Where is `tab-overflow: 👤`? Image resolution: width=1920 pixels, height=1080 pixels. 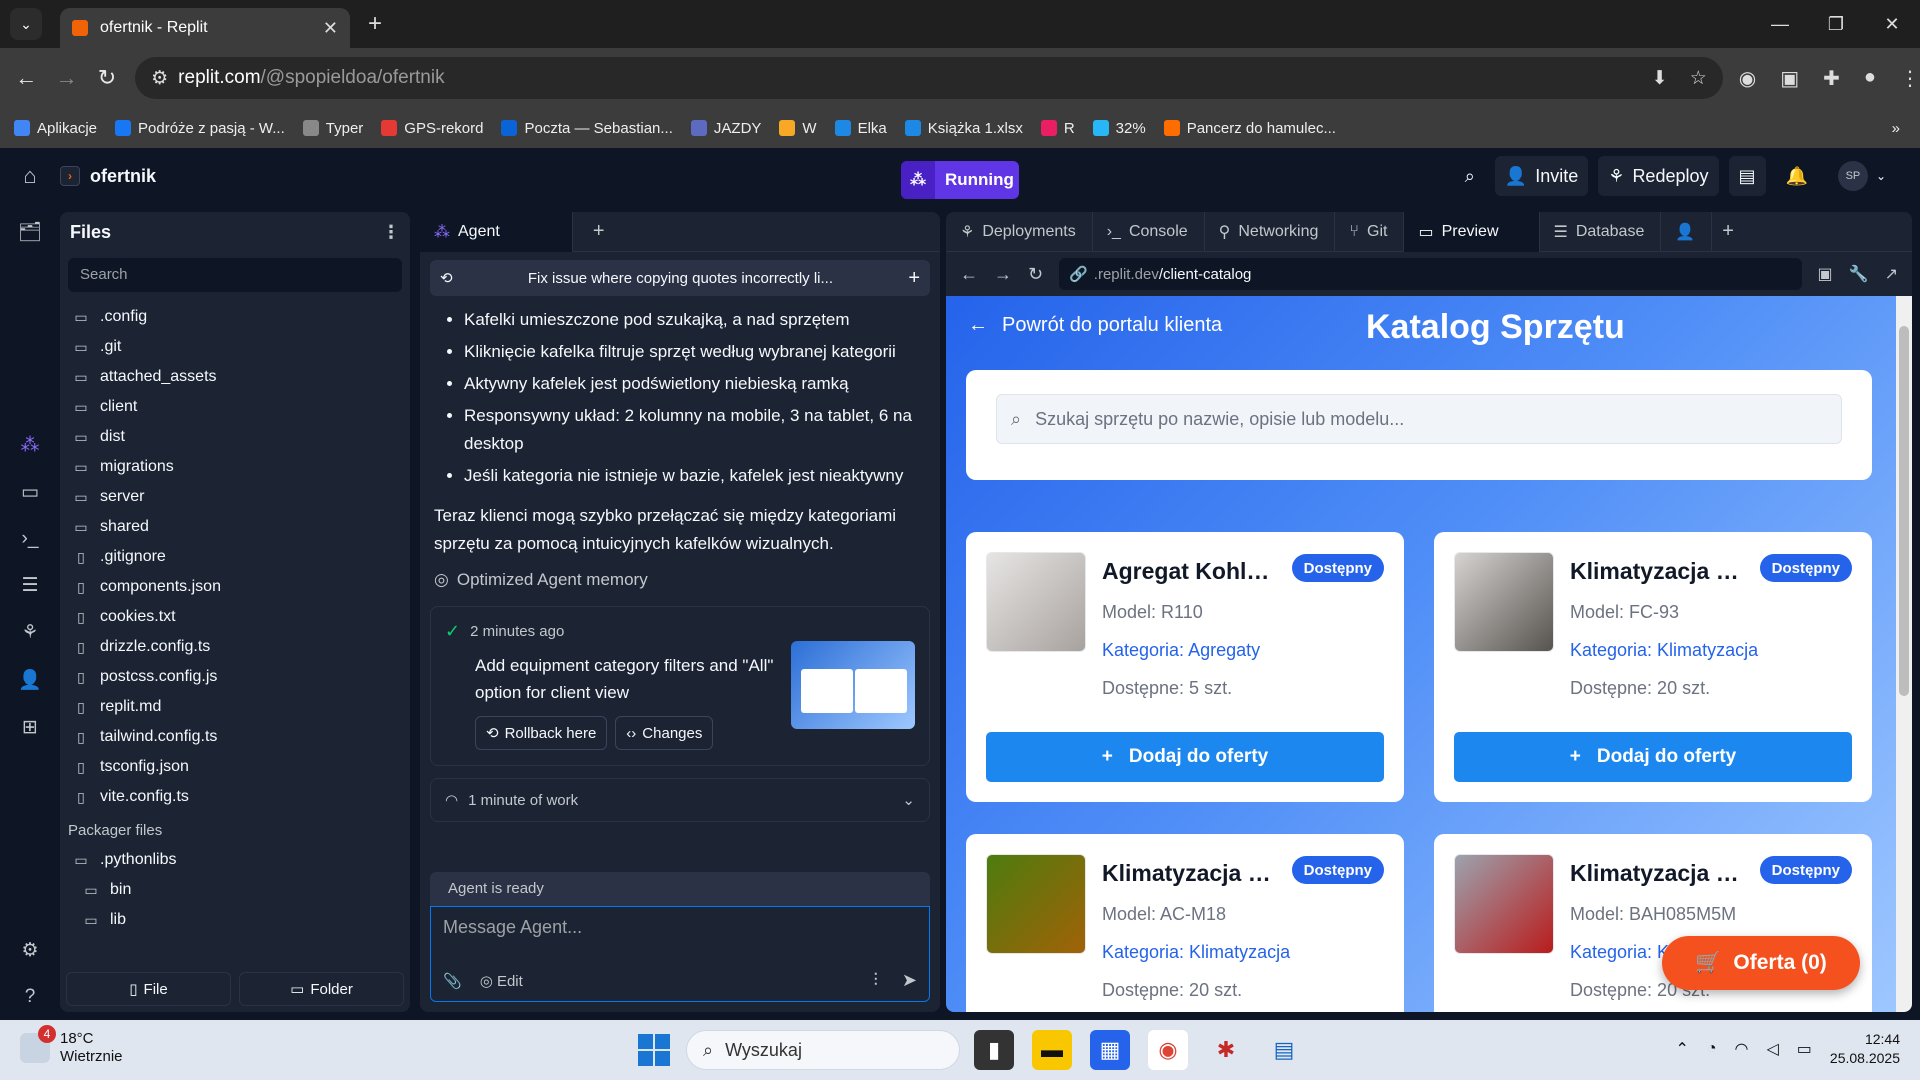 tab-overflow: 👤 is located at coordinates (1687, 232).